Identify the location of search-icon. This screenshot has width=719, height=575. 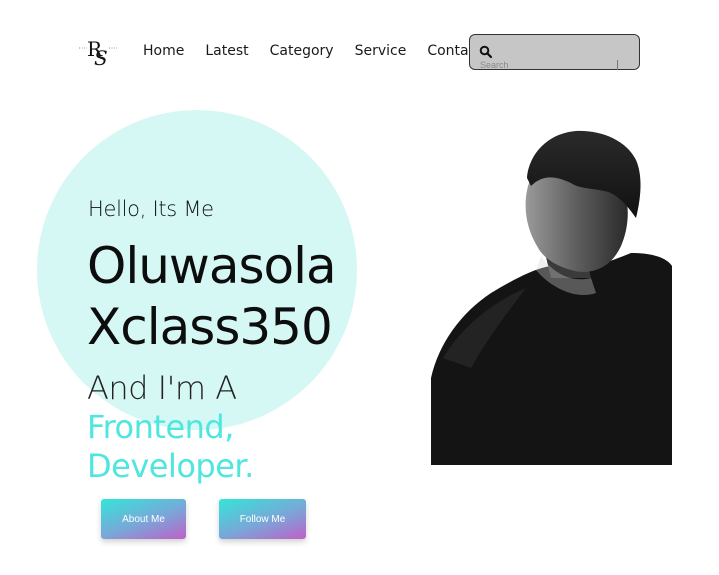
(486, 52).